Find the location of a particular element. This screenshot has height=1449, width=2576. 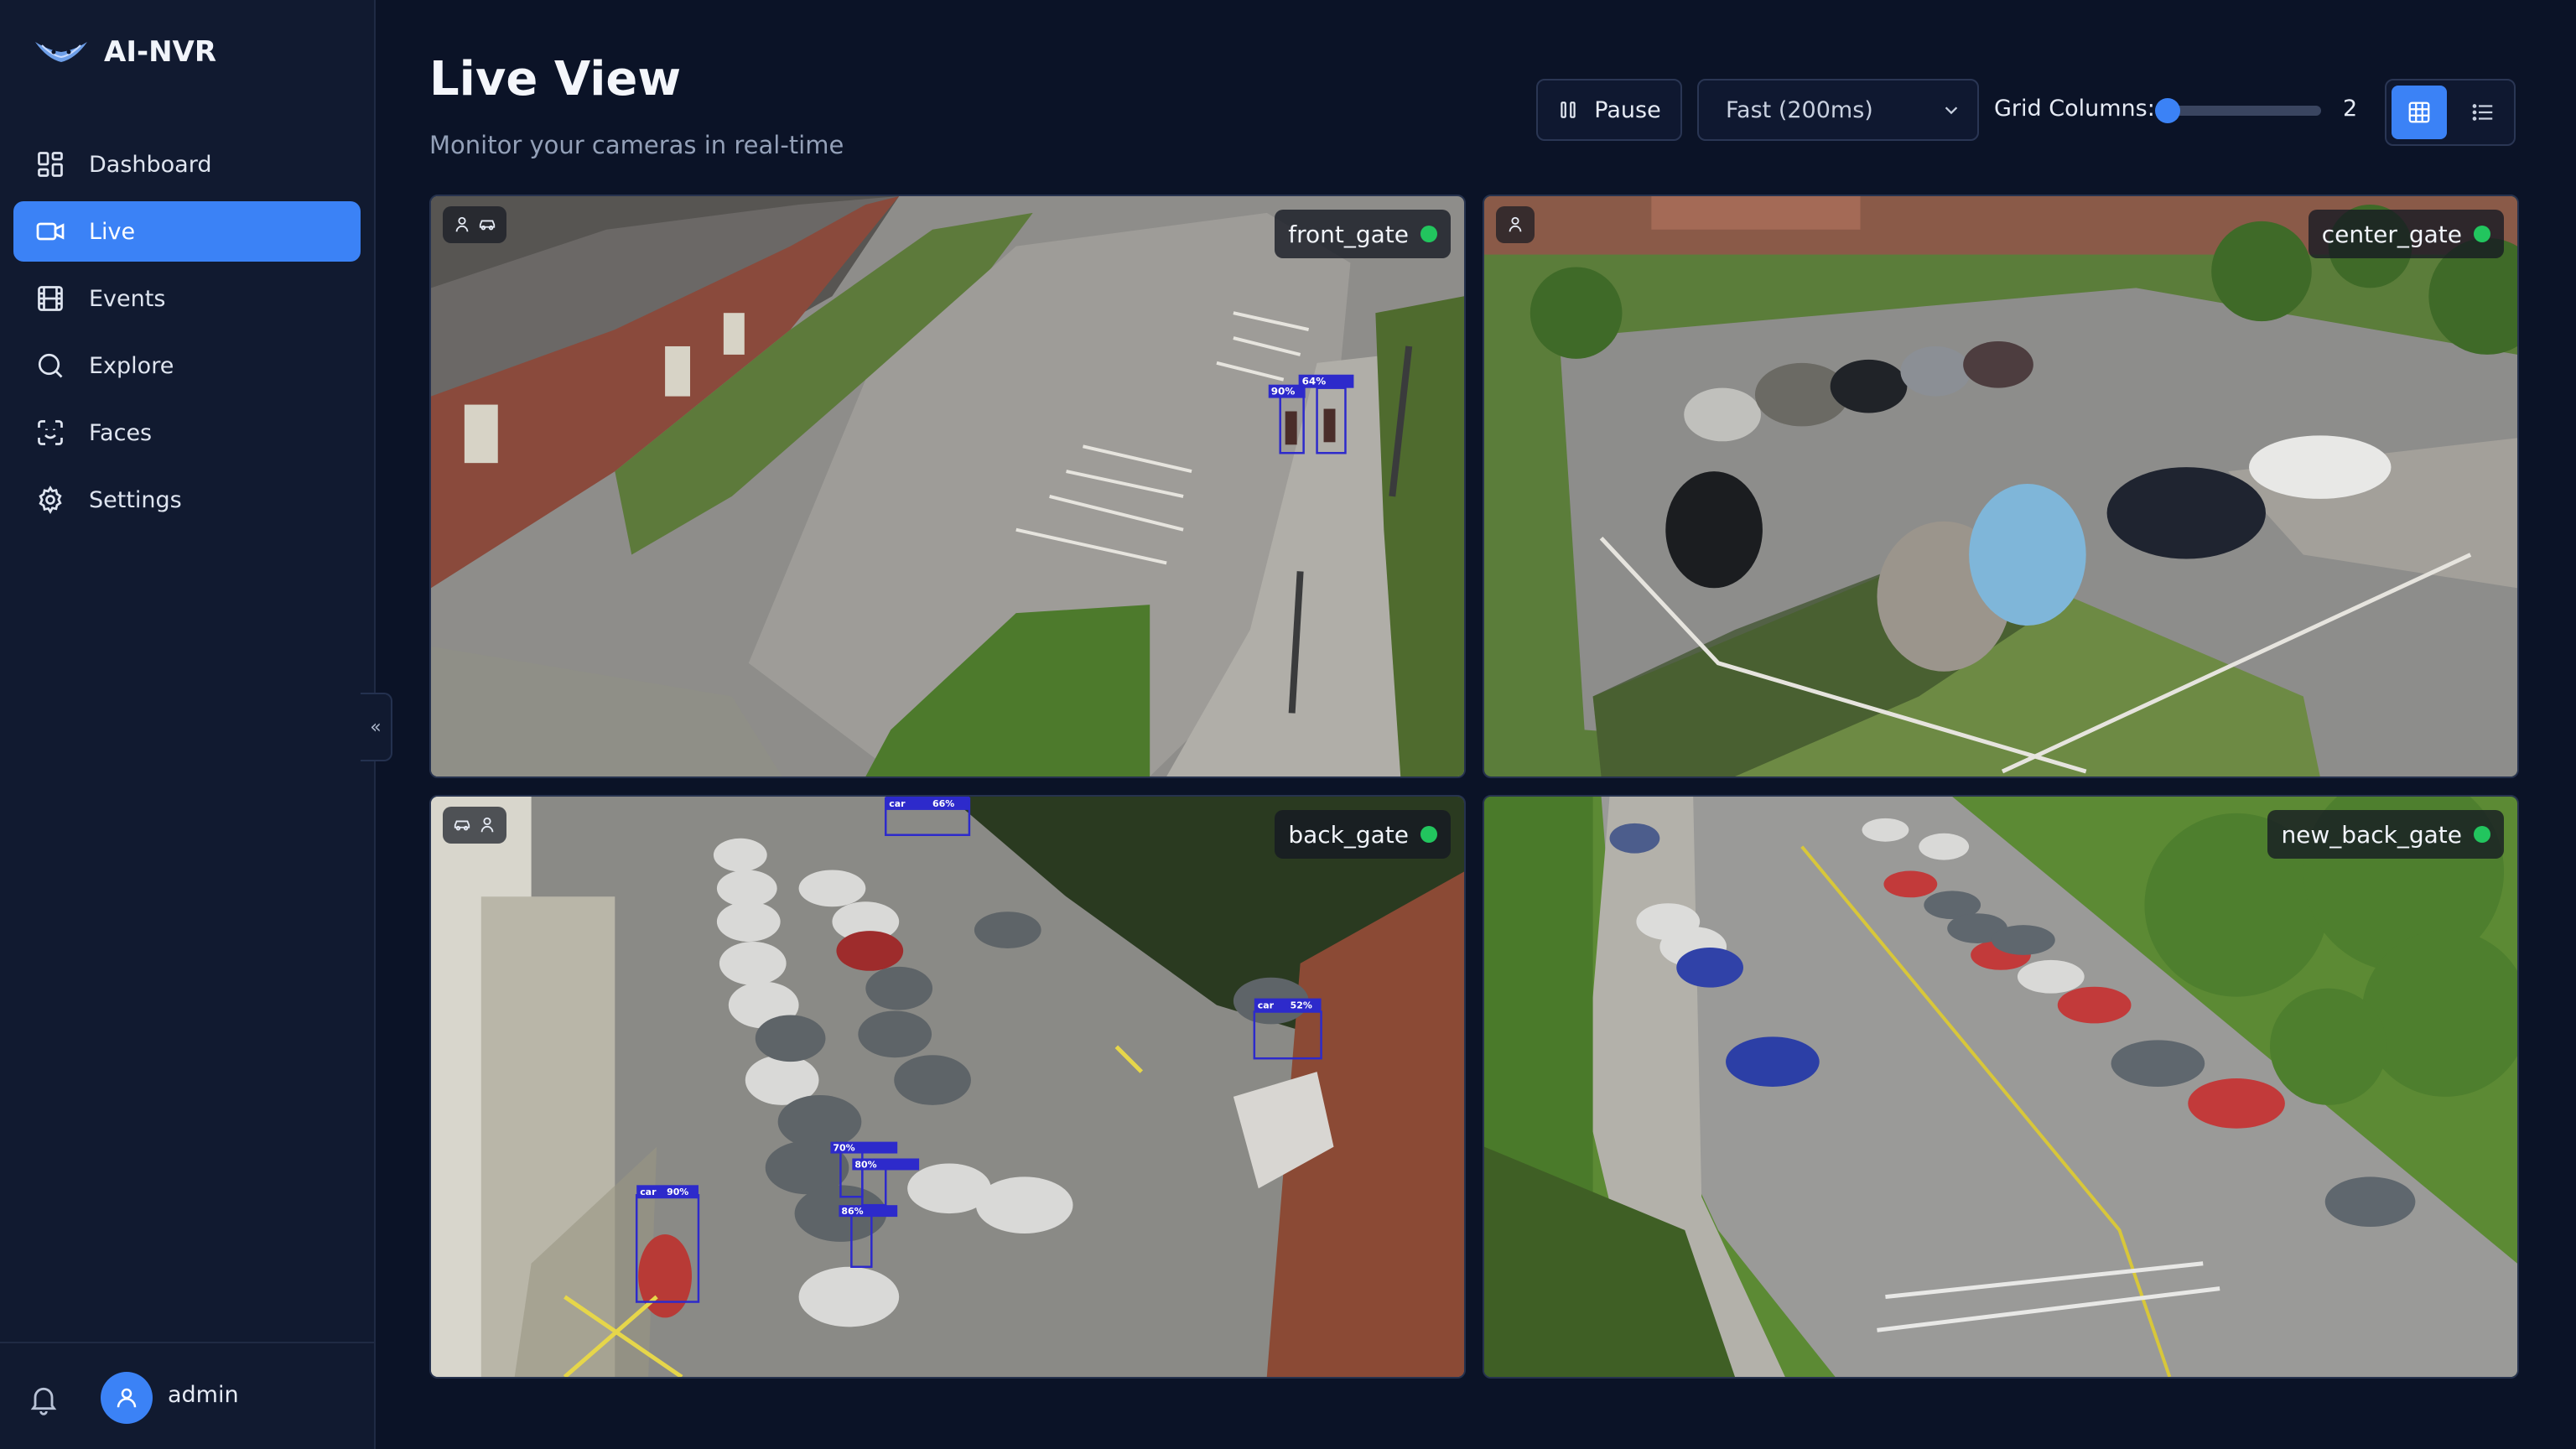

sidebar-footer: admin is located at coordinates (187, 1395).